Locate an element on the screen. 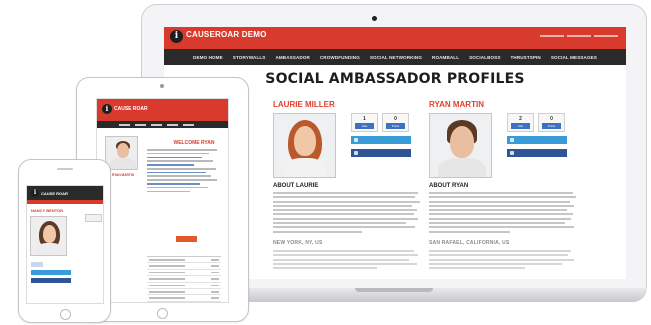 The height and width of the screenshot is (325, 651). profile-location: SAN RAFAEL, CALIFORNIA, US is located at coordinates (469, 243).